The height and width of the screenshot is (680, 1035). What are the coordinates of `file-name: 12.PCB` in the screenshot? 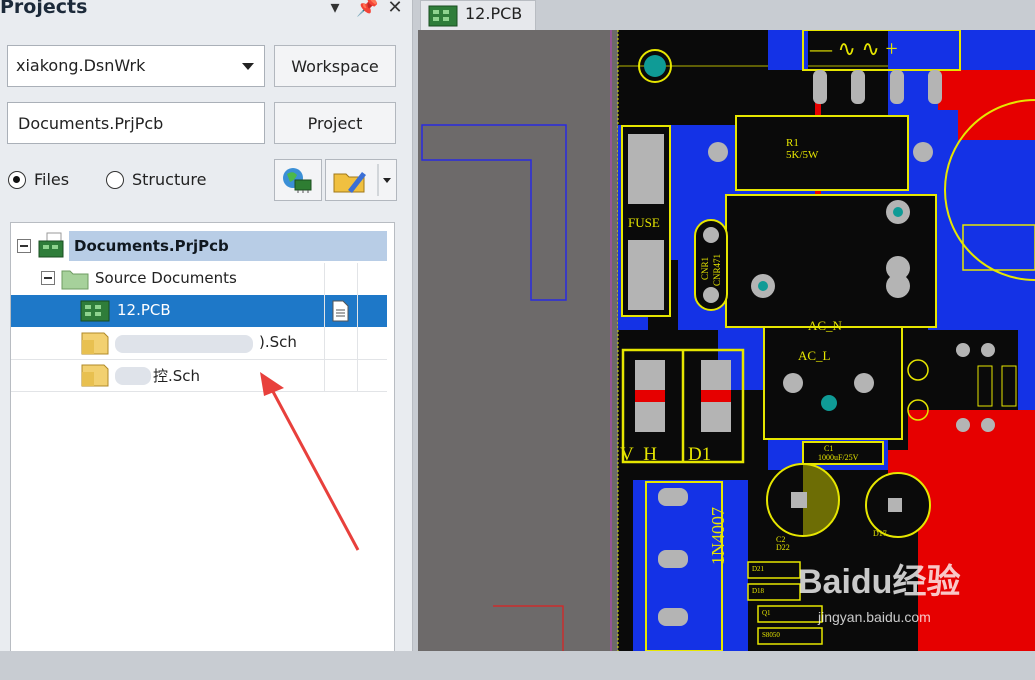 It's located at (144, 310).